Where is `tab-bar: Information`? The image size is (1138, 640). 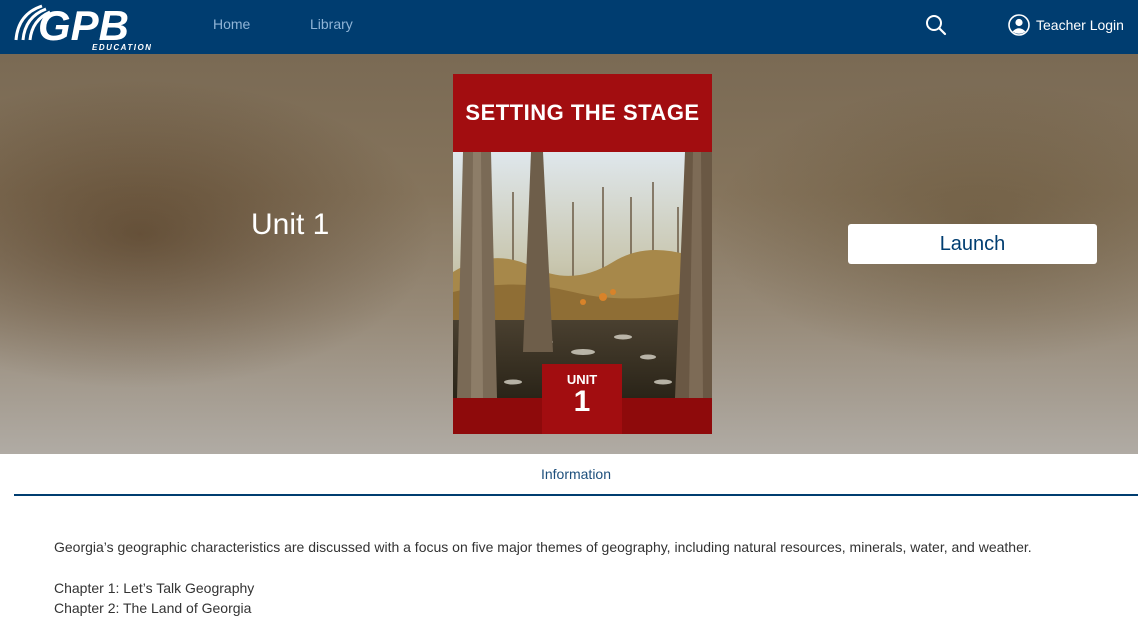
tab-bar: Information is located at coordinates (576, 475).